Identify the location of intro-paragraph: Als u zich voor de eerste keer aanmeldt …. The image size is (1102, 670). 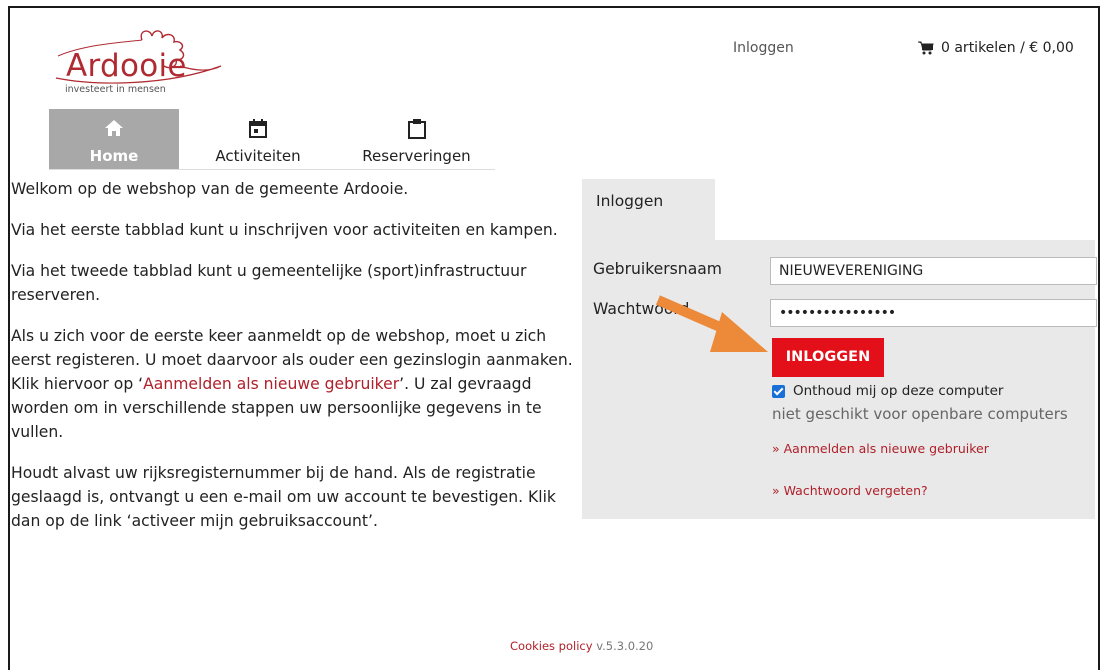
(296, 384).